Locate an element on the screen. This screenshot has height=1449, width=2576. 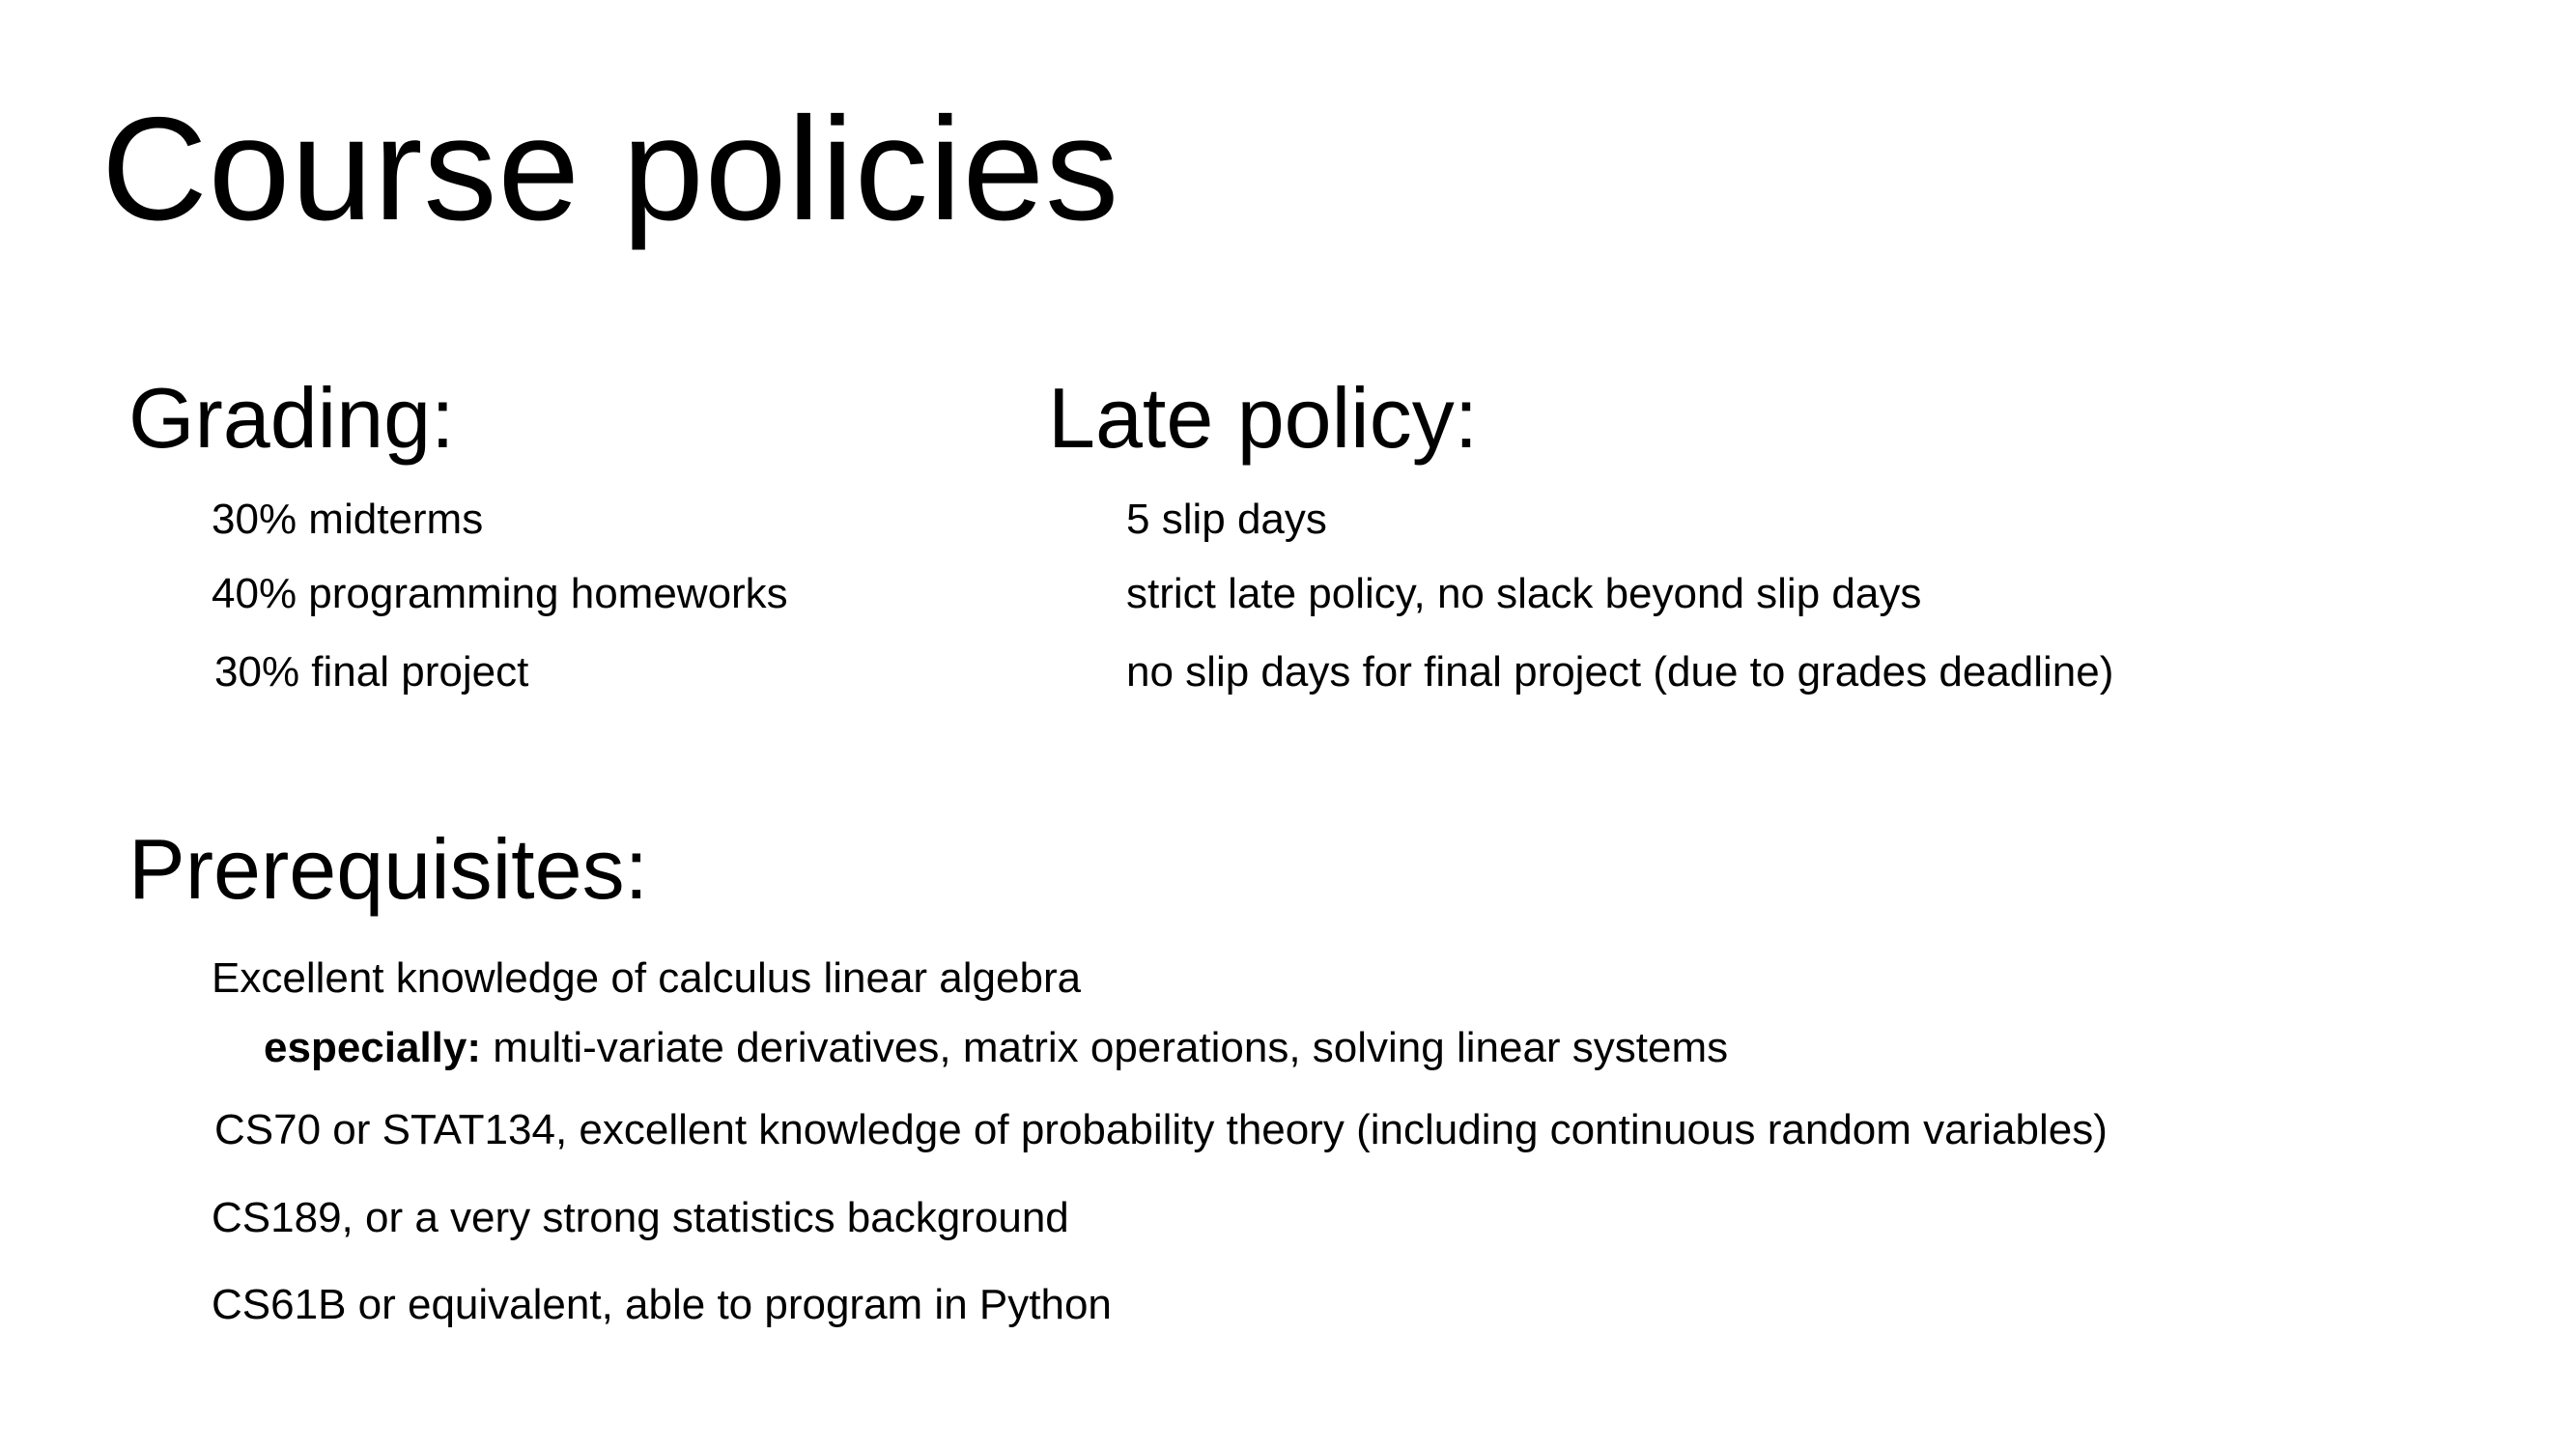
slide-title: Course policies is located at coordinates (610, 169).